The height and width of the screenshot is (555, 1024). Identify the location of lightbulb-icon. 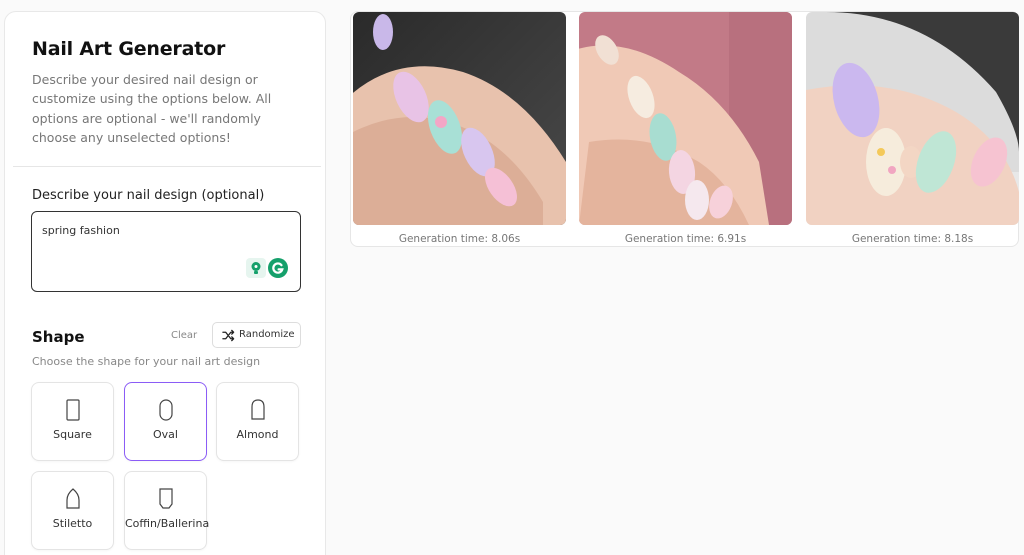
(256, 268).